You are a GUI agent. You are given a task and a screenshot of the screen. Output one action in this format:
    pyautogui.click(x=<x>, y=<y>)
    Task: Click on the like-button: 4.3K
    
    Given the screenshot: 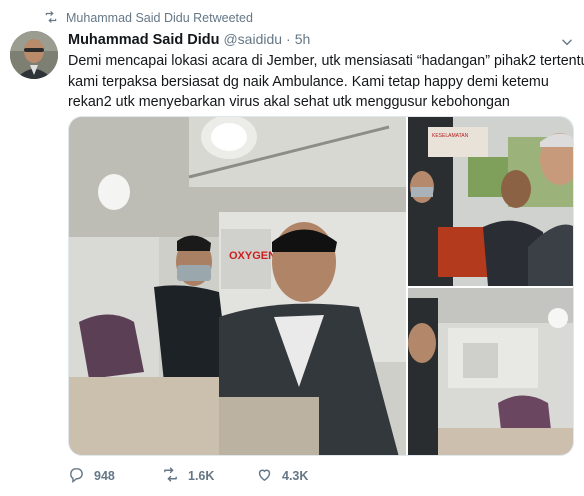 What is the action you would take?
    pyautogui.click(x=303, y=476)
    